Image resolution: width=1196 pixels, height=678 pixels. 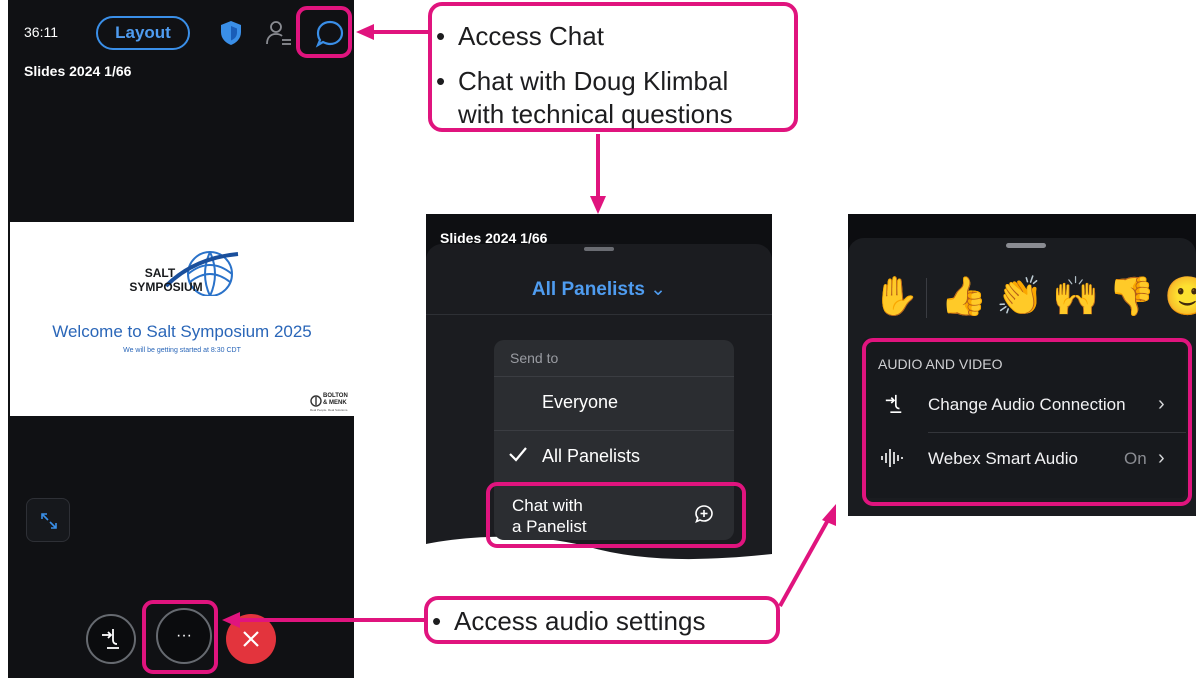 What do you see at coordinates (182, 350) in the screenshot?
I see `slide-subline: We will be getting started at 8:30 CDT` at bounding box center [182, 350].